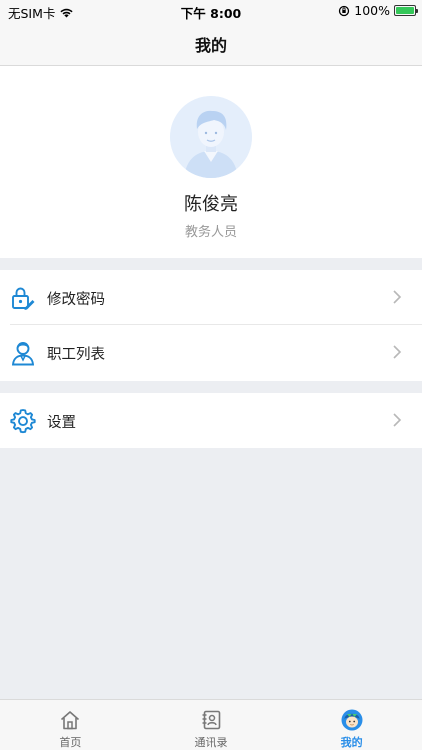  I want to click on menu-item-change-password: 修改密码, so click(211, 297).